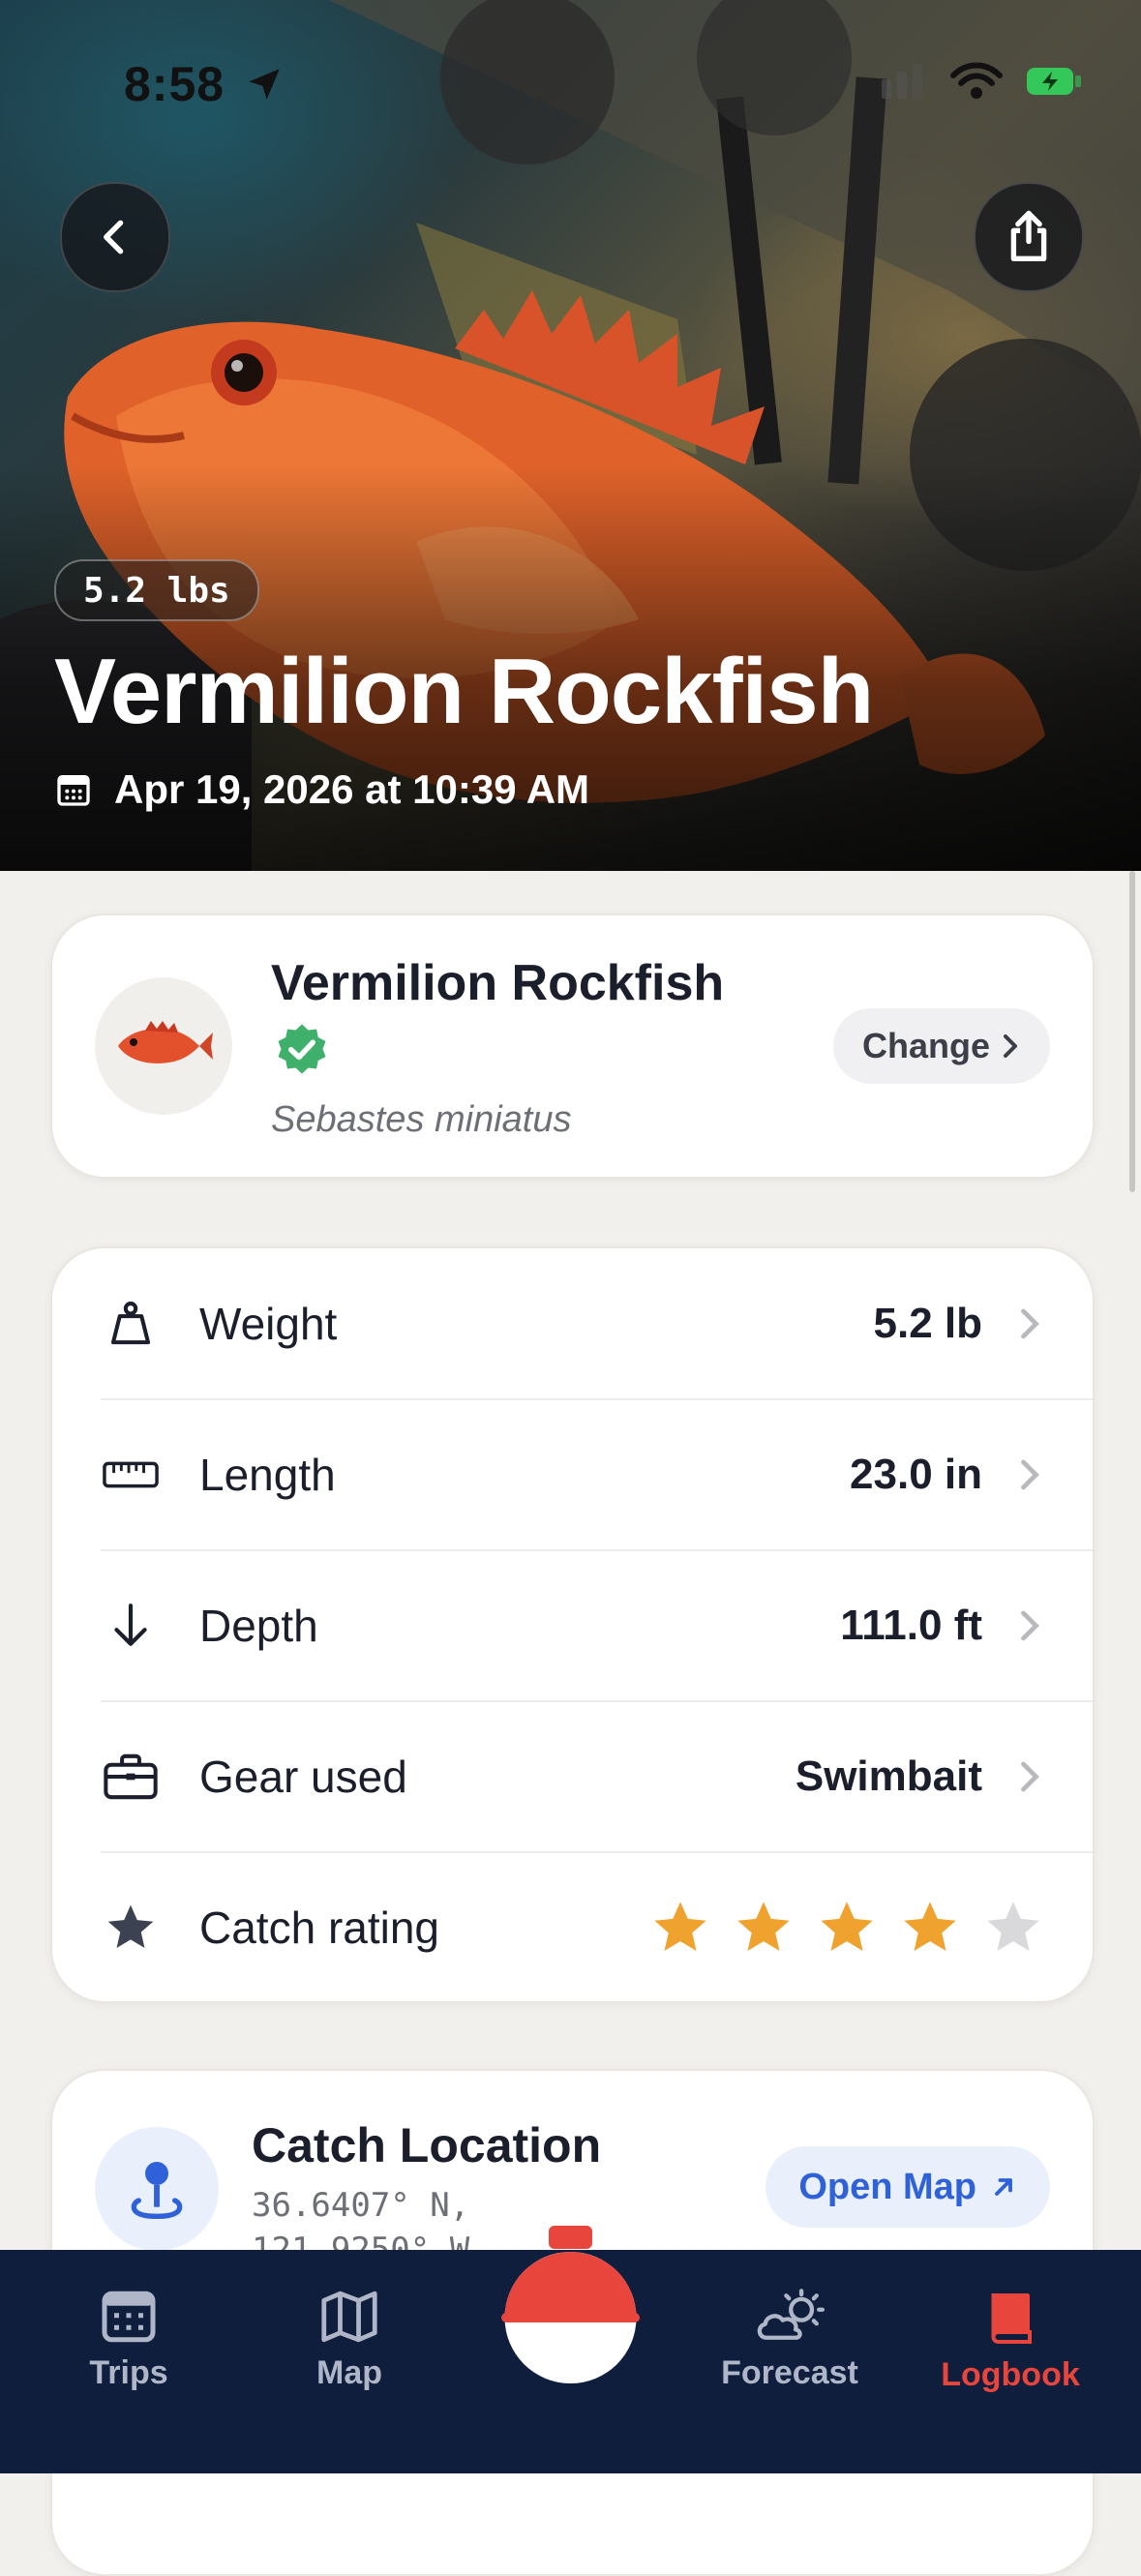 This screenshot has height=2576, width=1141. Describe the element at coordinates (570, 2305) in the screenshot. I see `add-catch-bobber-button` at that location.